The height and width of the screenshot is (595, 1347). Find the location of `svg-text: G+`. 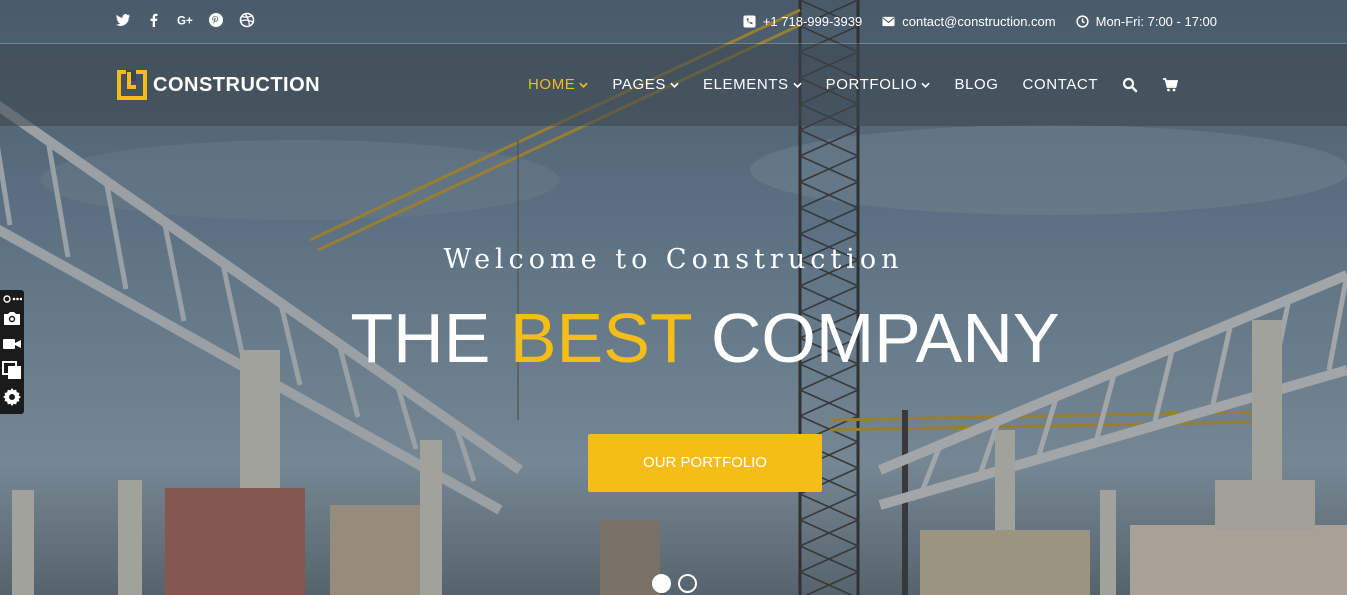

svg-text: G+ is located at coordinates (185, 21).